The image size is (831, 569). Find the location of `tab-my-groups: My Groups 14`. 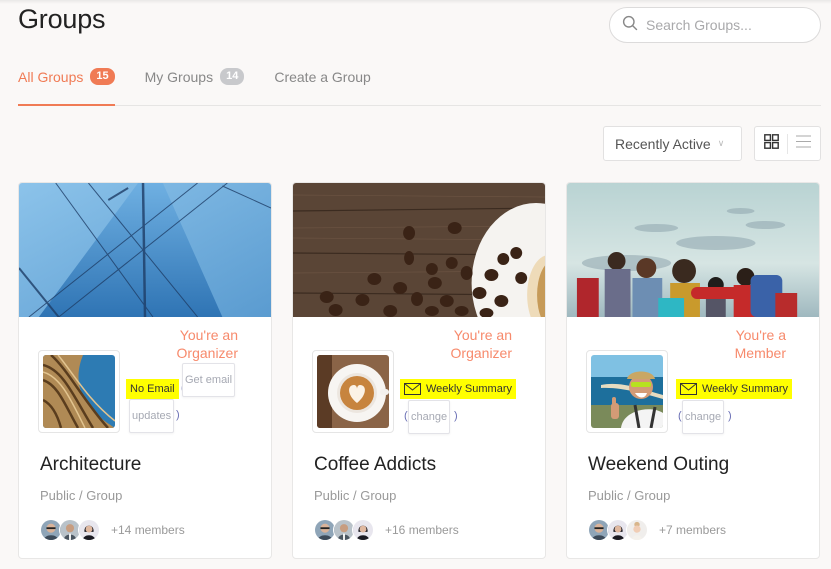

tab-my-groups: My Groups 14 is located at coordinates (195, 76).